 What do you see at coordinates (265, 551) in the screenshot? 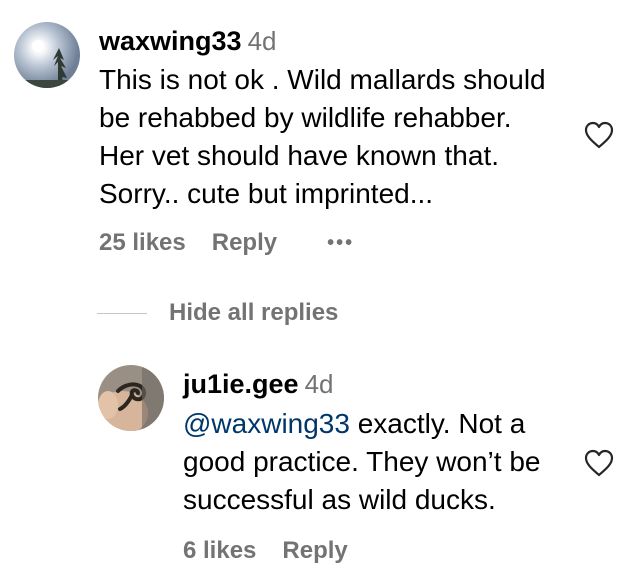
I see `reply-actions: 6 likes Reply` at bounding box center [265, 551].